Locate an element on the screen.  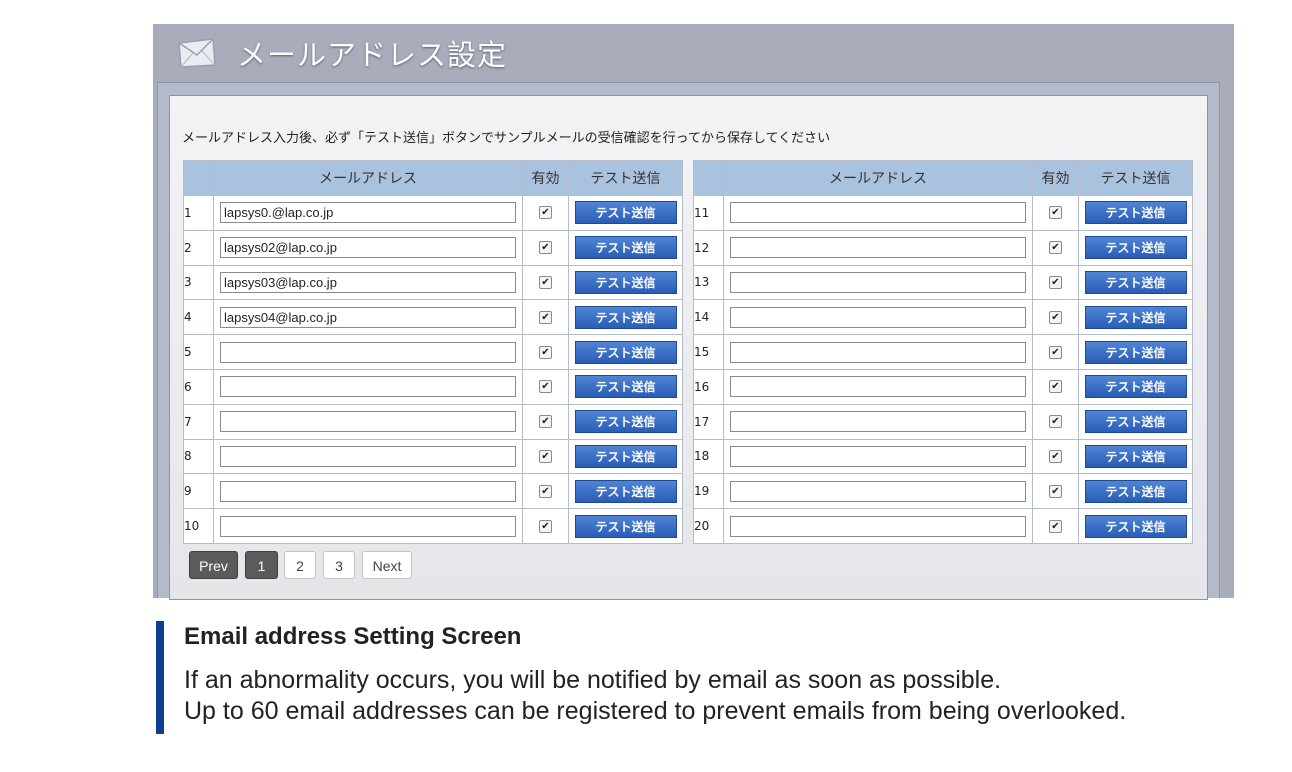
row-number: 13 is located at coordinates (708, 282).